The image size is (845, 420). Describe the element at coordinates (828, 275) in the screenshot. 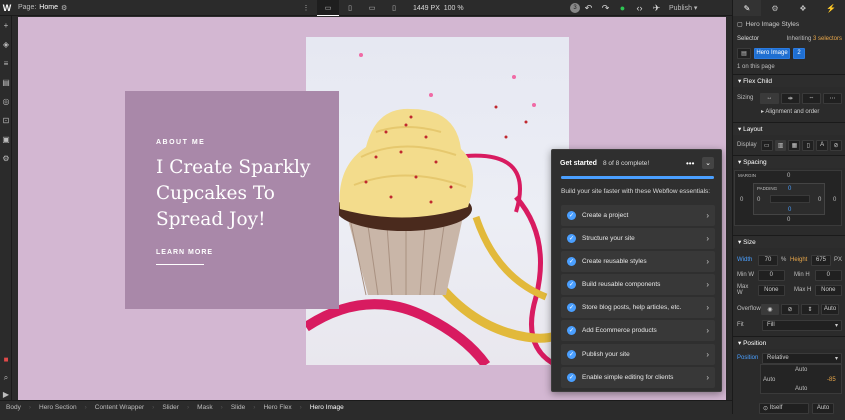

I see `min-height-input: 0` at that location.